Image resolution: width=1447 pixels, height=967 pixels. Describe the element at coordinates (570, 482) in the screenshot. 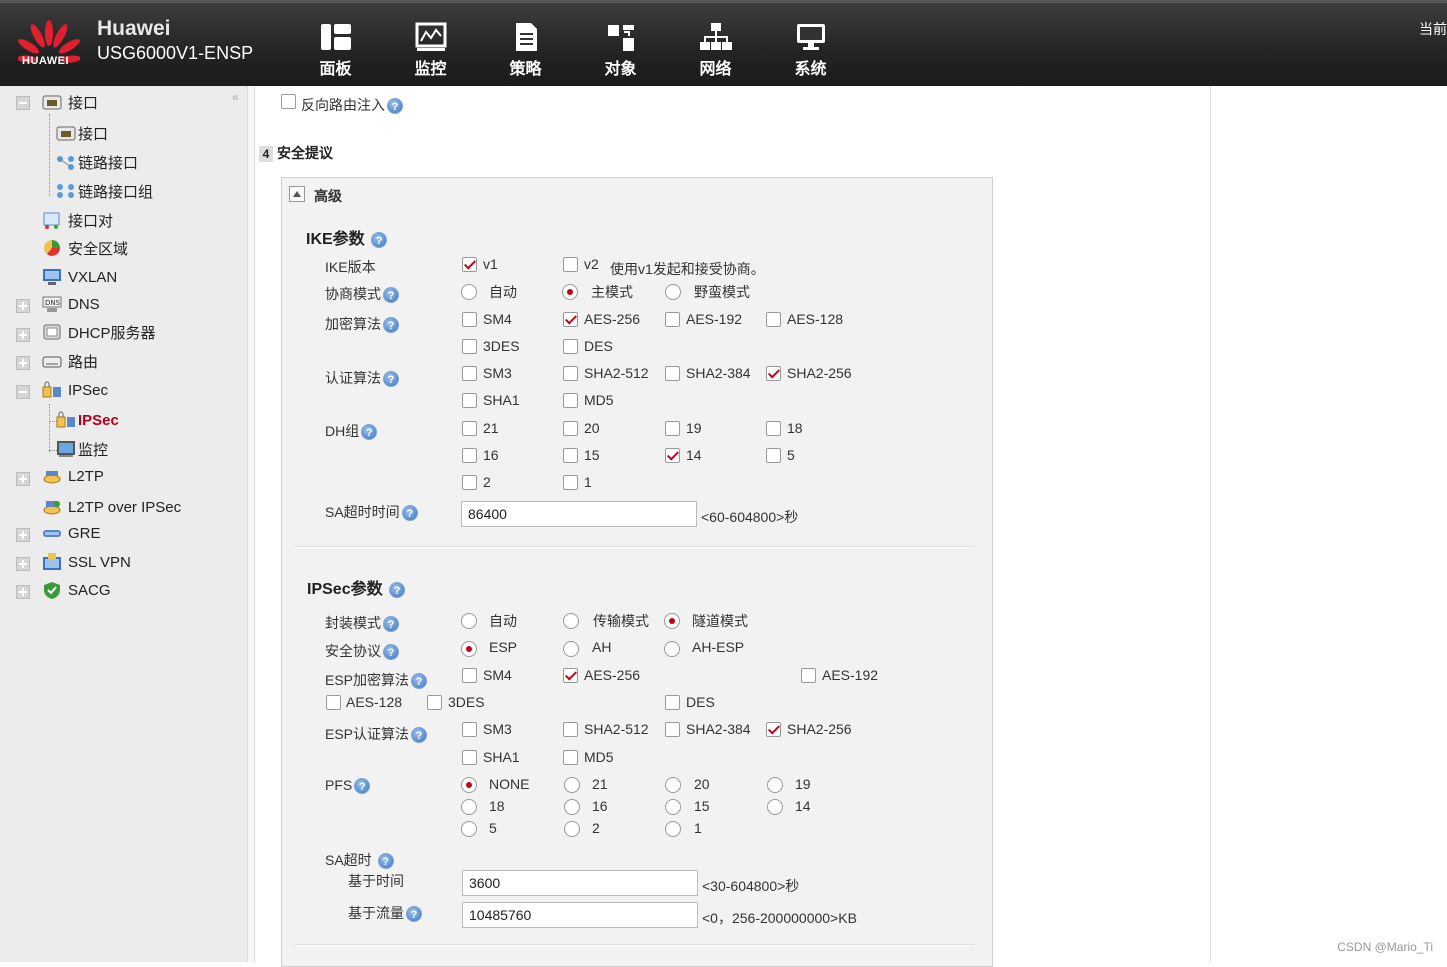

I see `dh-1-checkbox` at that location.